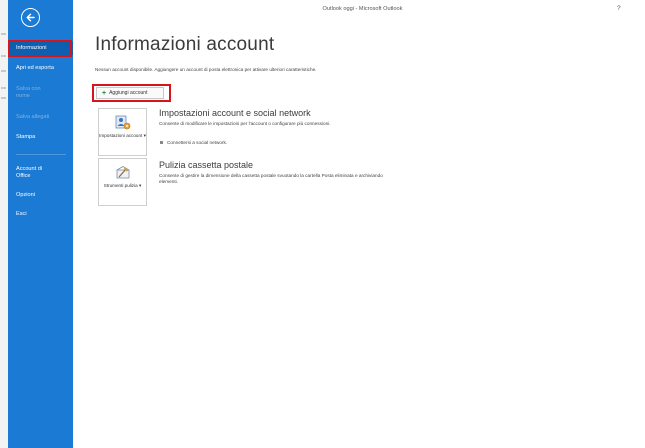  I want to click on sidebar-item-label: Informazioni, so click(31, 48).